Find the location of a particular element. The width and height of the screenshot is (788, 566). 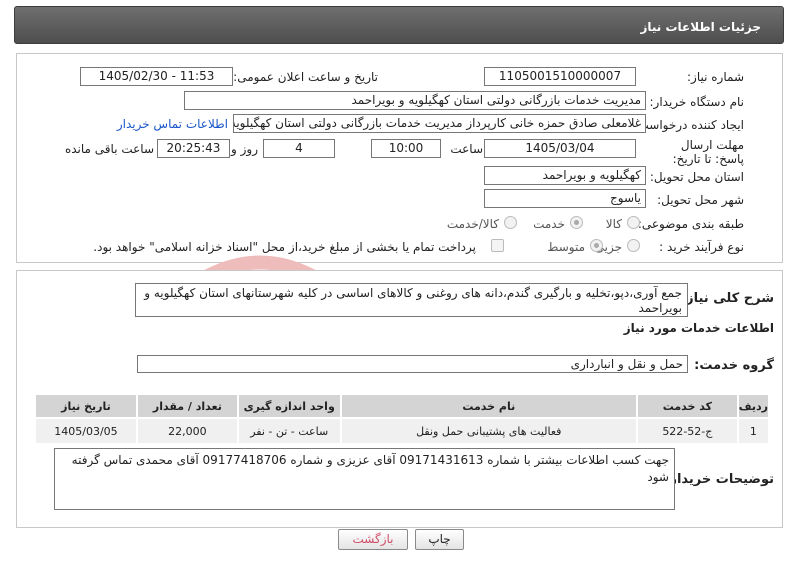

process-radio-minor is located at coordinates (633, 245).